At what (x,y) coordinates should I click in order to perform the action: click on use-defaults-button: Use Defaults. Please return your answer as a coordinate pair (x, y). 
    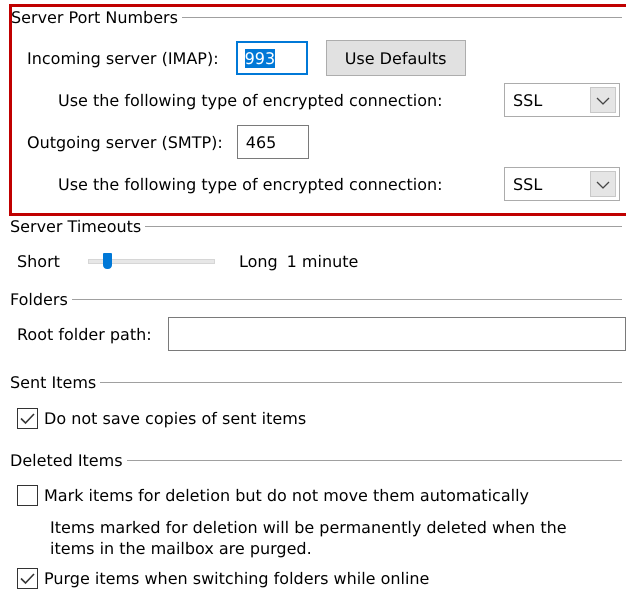
    Looking at the image, I should click on (396, 58).